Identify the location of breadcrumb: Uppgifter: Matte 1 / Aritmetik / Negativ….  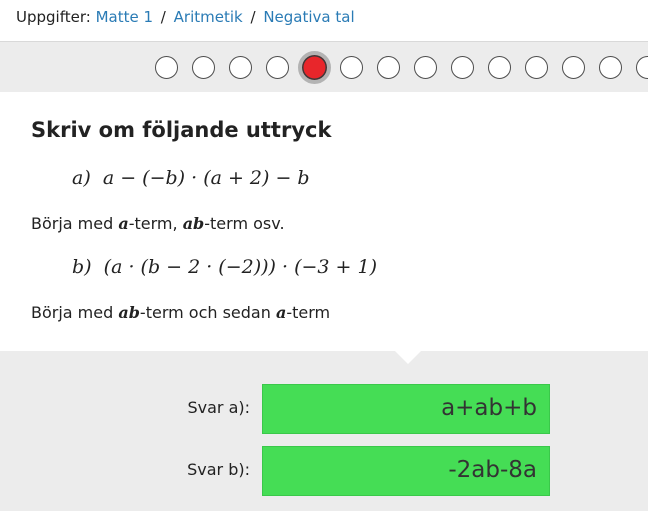
(324, 21).